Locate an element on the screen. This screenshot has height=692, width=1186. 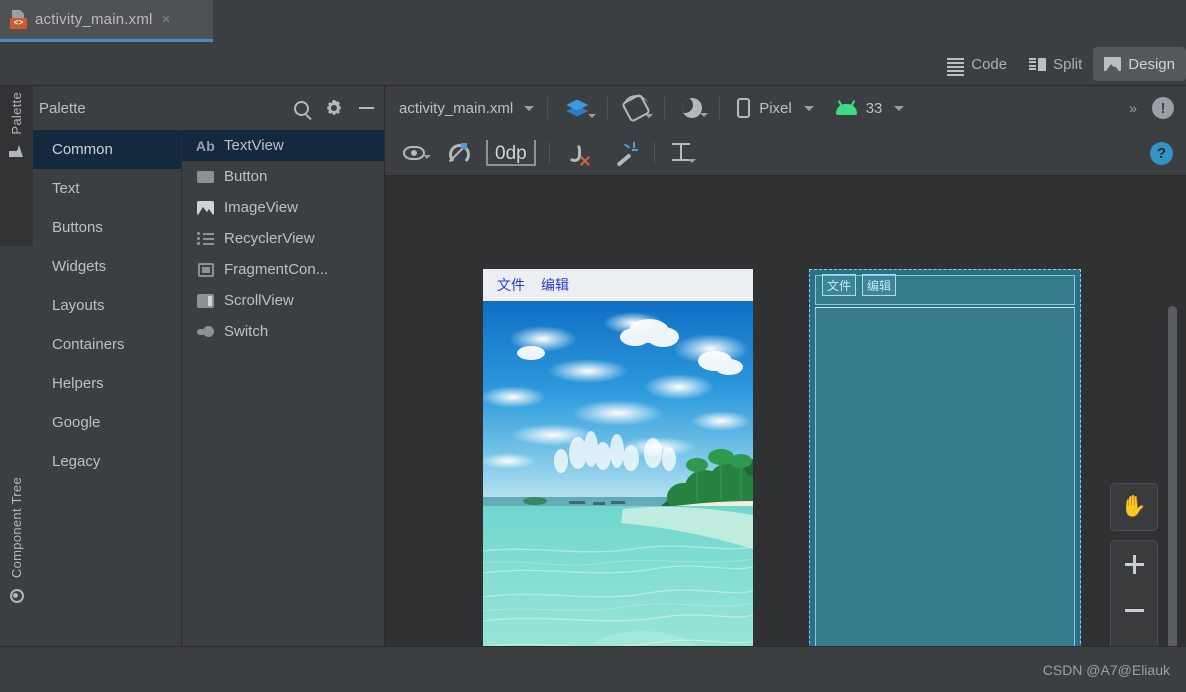
palette-item-scrollview: ScrollView is located at coordinates (283, 300).